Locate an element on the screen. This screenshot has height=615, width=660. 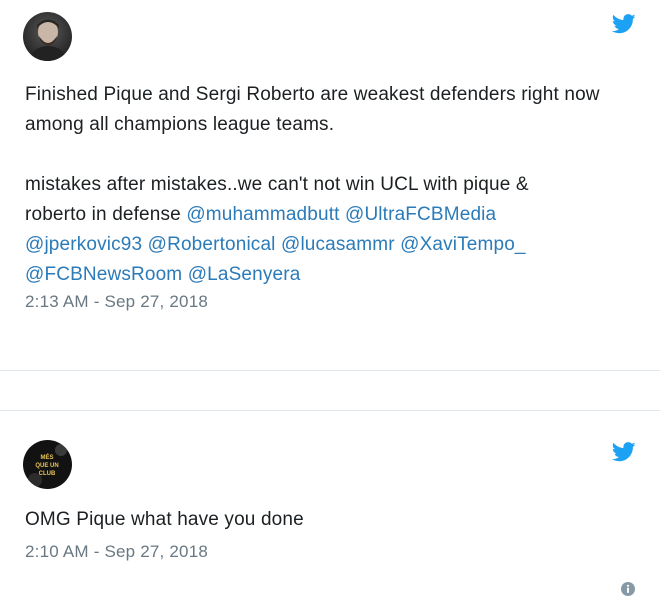
mention-link: @Robertonical is located at coordinates (212, 244).